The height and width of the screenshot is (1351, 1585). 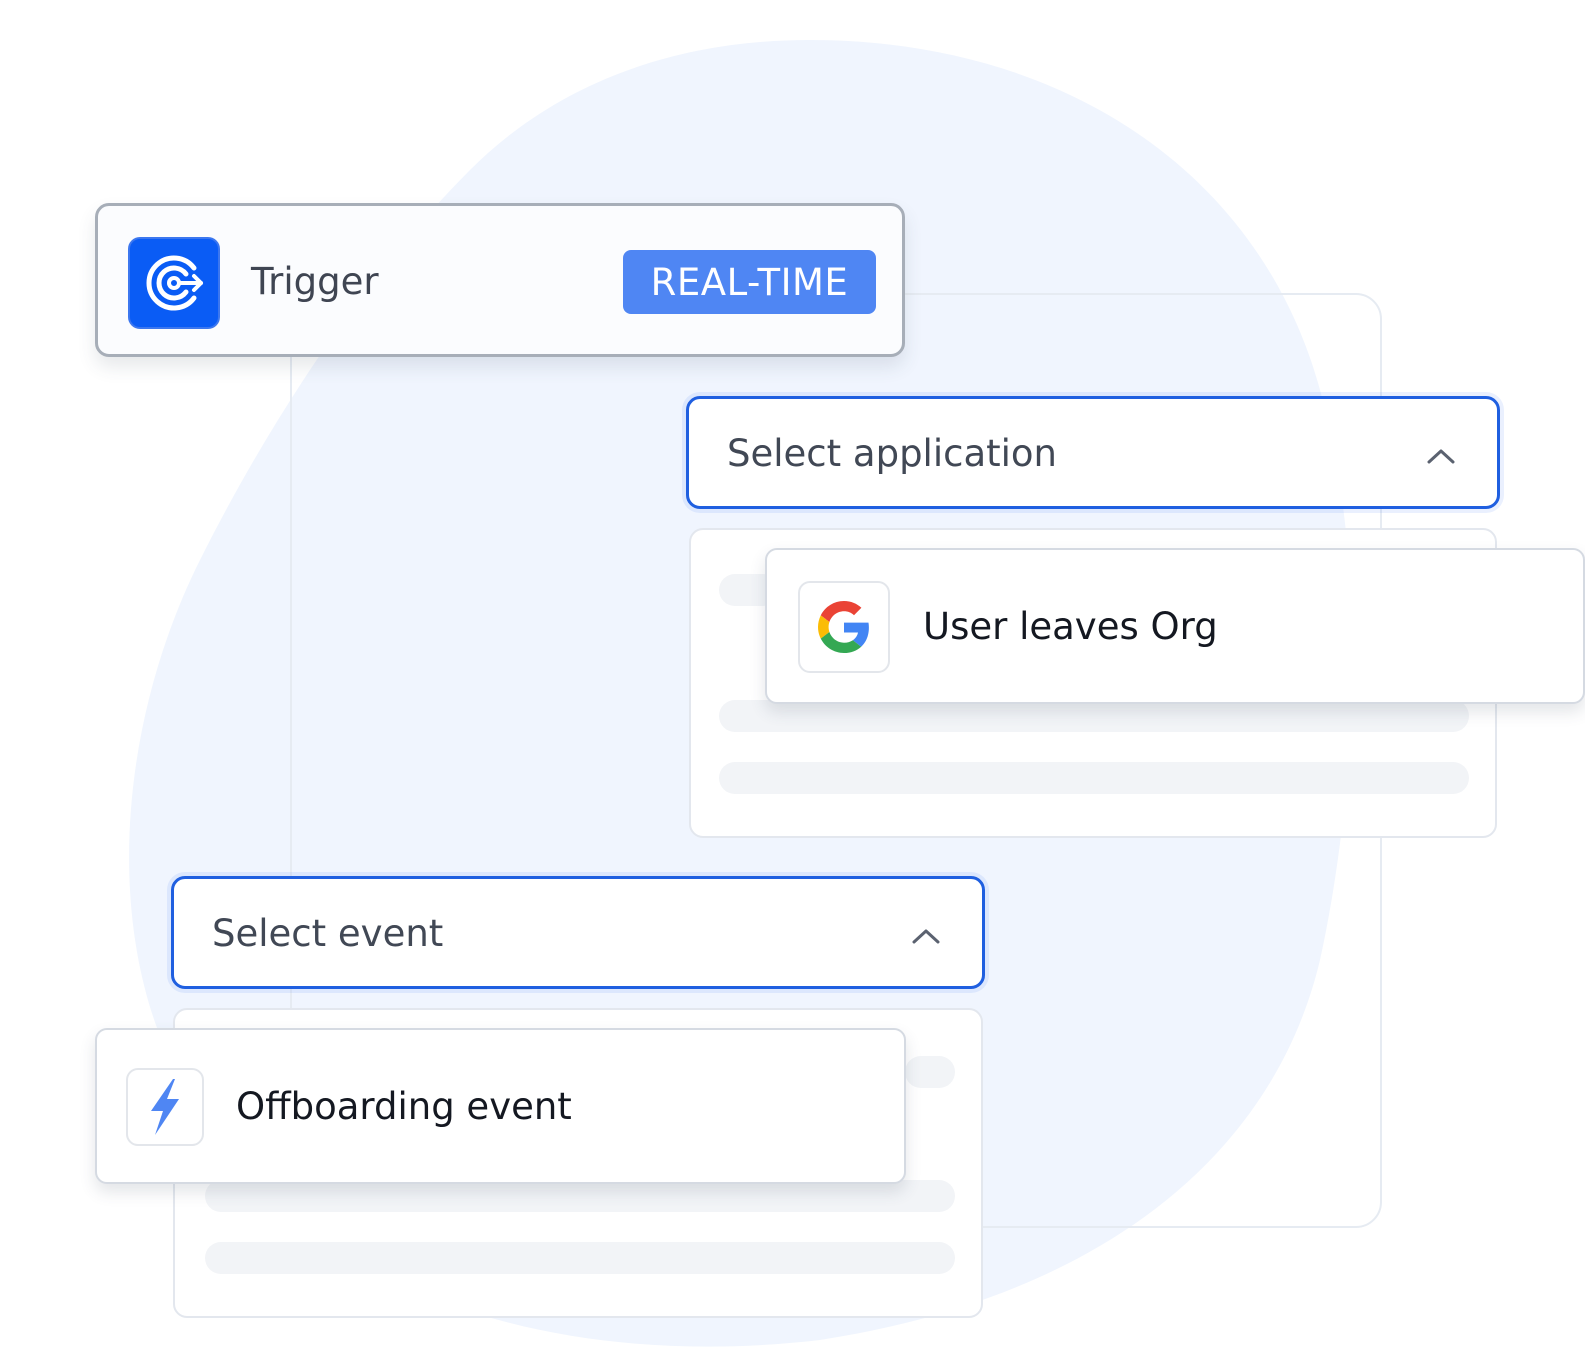 I want to click on option-label: User leaves Org, so click(x=1070, y=626).